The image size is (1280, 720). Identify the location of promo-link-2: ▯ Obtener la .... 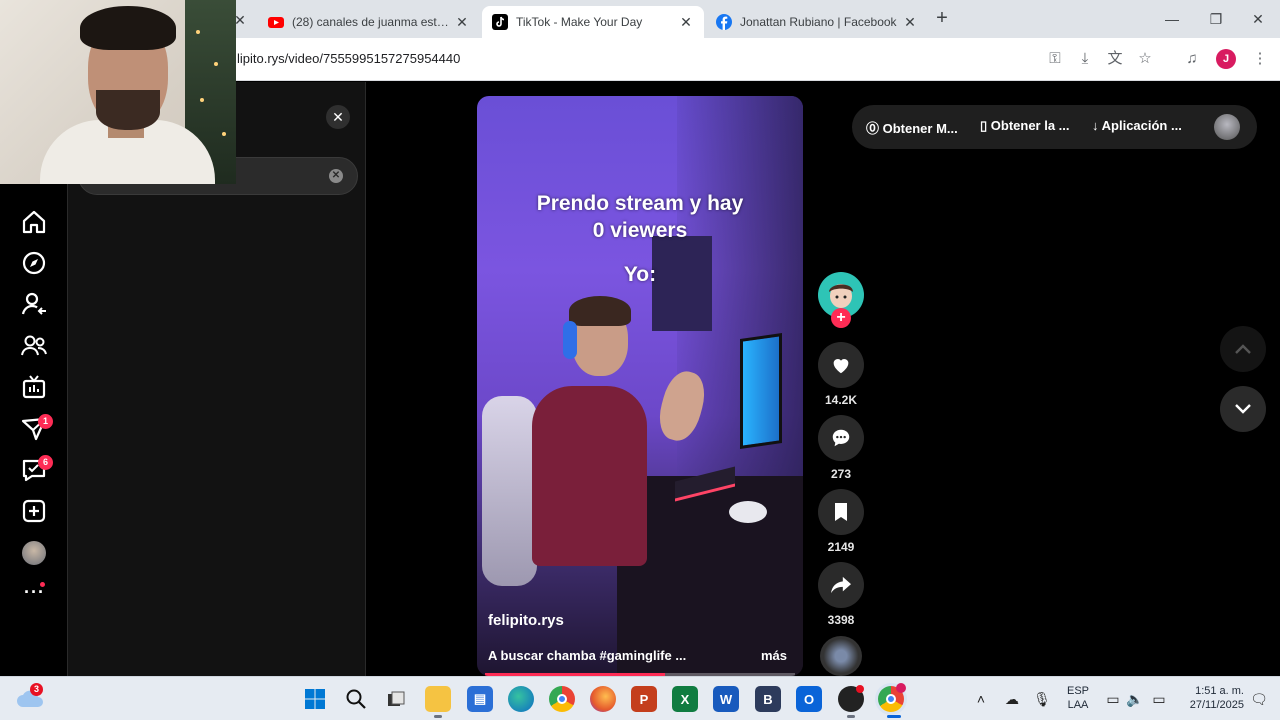
(1025, 126).